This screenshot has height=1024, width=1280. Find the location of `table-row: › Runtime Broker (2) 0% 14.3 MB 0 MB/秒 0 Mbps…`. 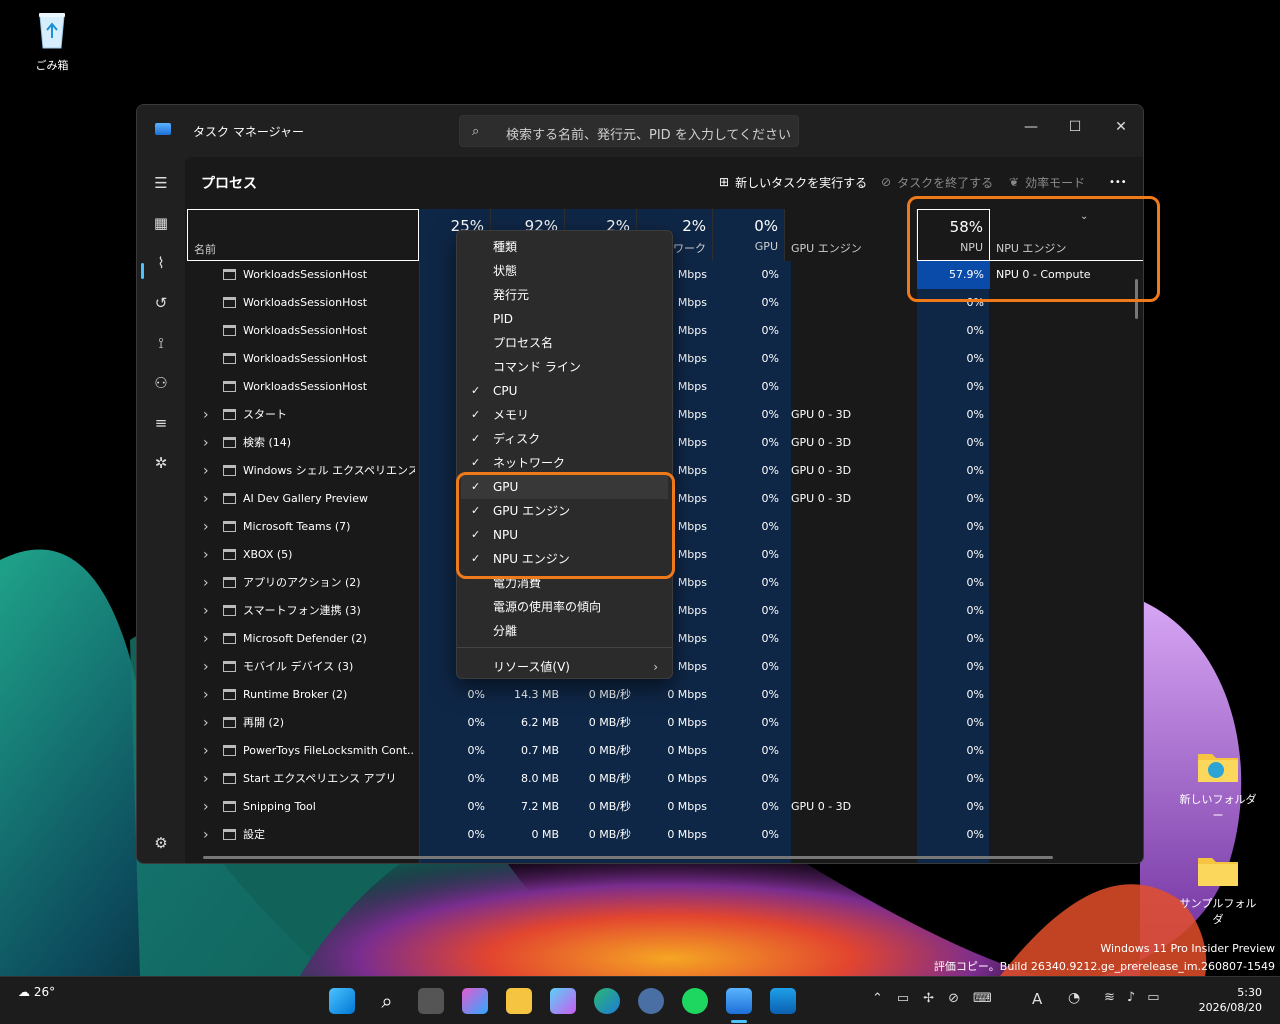

table-row: › Runtime Broker (2) 0% 14.3 MB 0 MB/秒 0 Mbps… is located at coordinates (664, 695).